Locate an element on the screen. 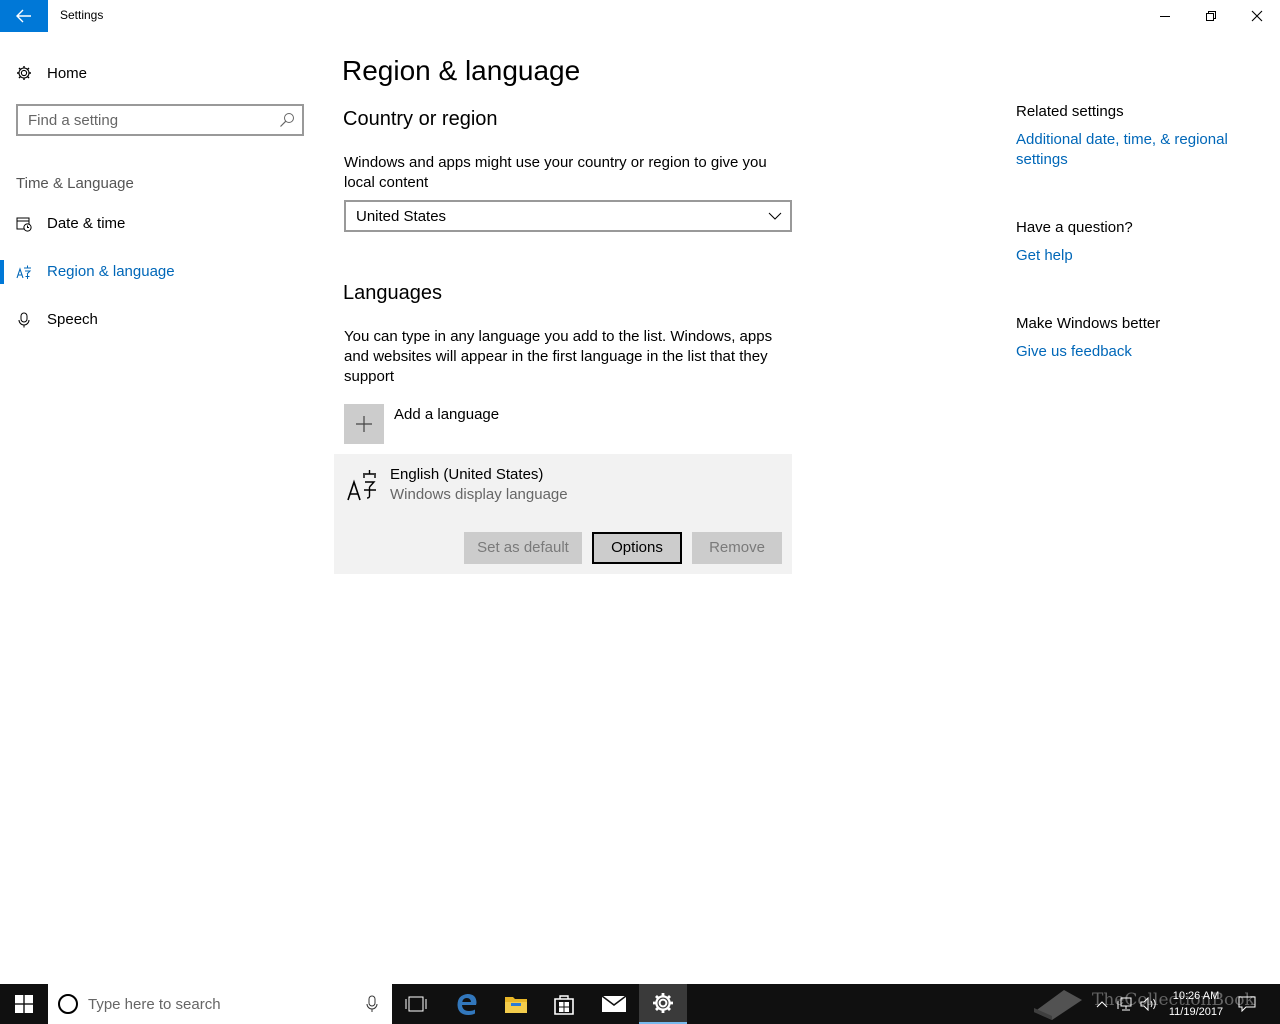 The height and width of the screenshot is (1024, 1280). taskbar-search-input is located at coordinates (218, 1004).